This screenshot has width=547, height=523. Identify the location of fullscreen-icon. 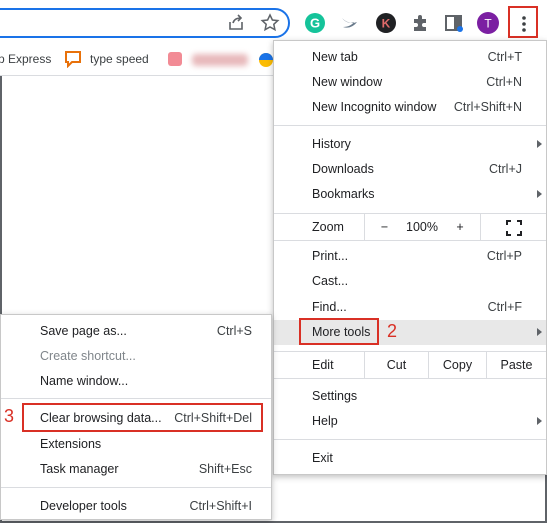
(513, 228).